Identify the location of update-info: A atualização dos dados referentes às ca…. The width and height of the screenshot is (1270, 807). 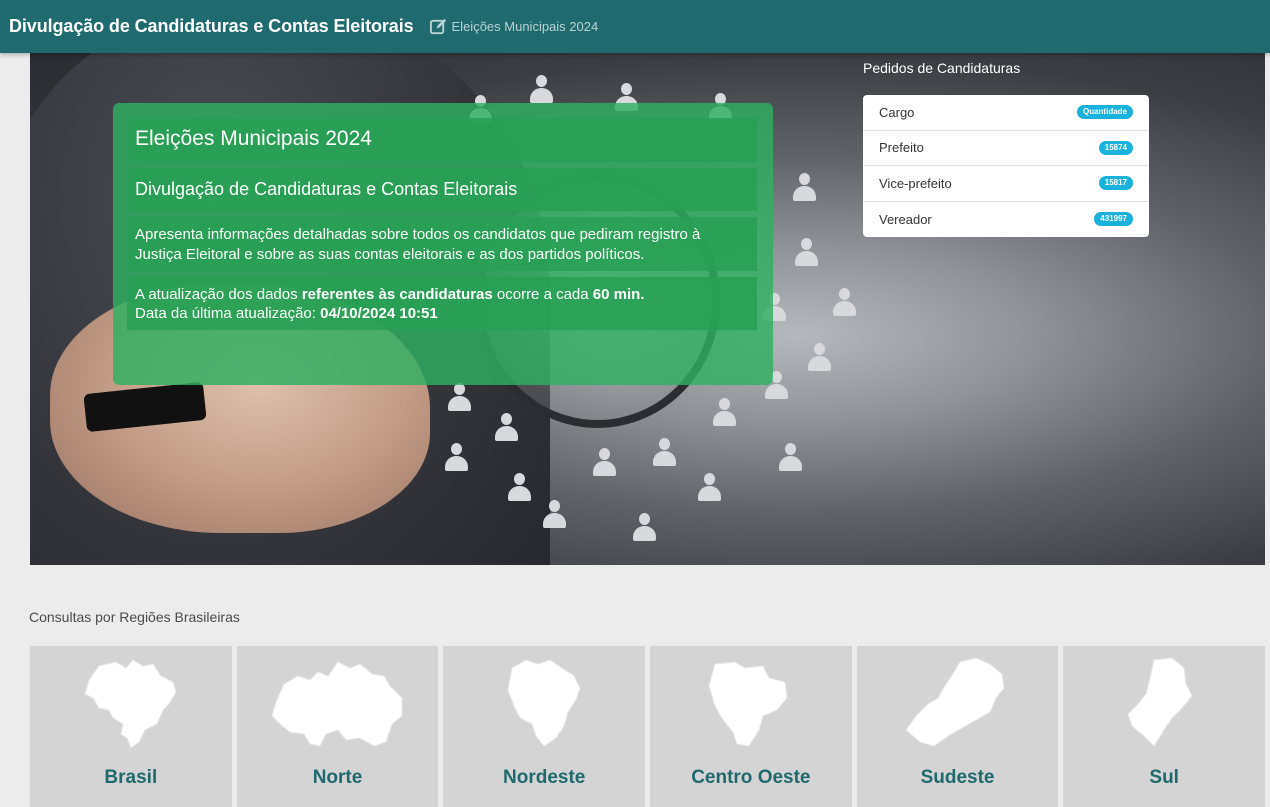
(442, 303).